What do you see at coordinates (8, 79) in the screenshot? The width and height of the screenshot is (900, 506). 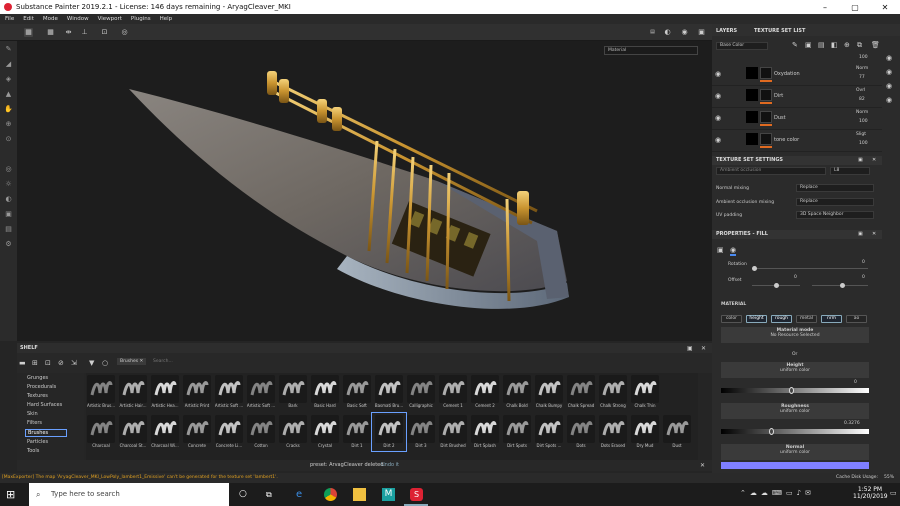 I see `projection-tool-icon: ◈` at bounding box center [8, 79].